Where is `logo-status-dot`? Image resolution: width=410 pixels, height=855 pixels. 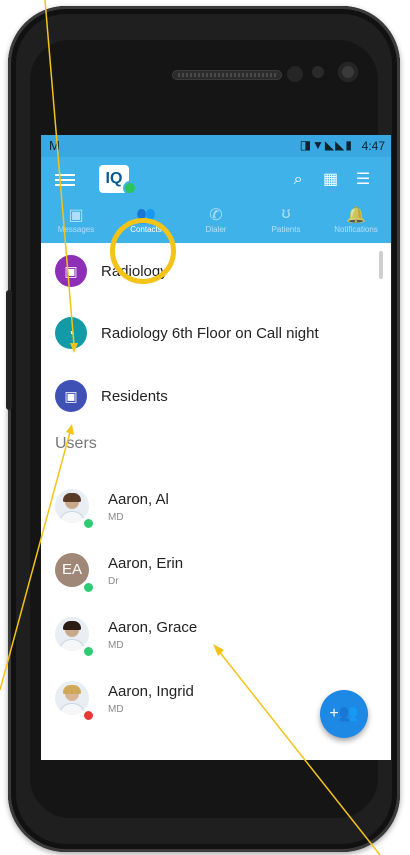 logo-status-dot is located at coordinates (130, 188).